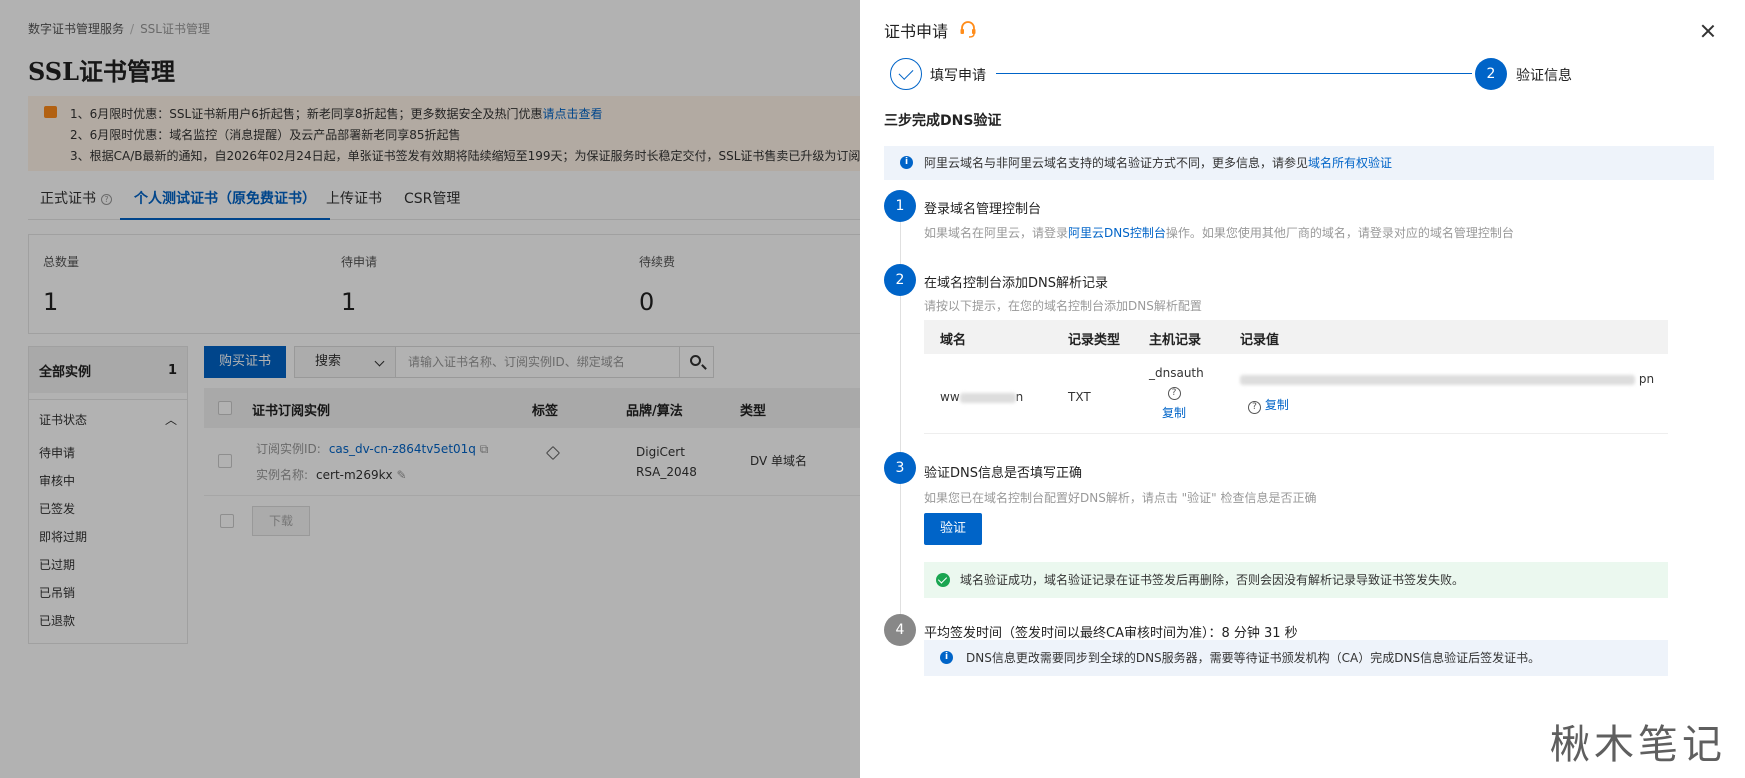 The height and width of the screenshot is (778, 1745). I want to click on record-value: pn ? 复制, so click(1450, 393).